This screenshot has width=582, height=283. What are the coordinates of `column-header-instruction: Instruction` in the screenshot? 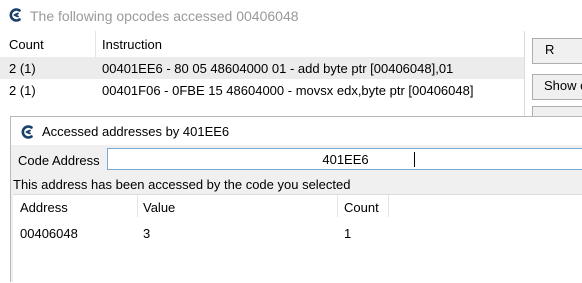 It's located at (132, 44).